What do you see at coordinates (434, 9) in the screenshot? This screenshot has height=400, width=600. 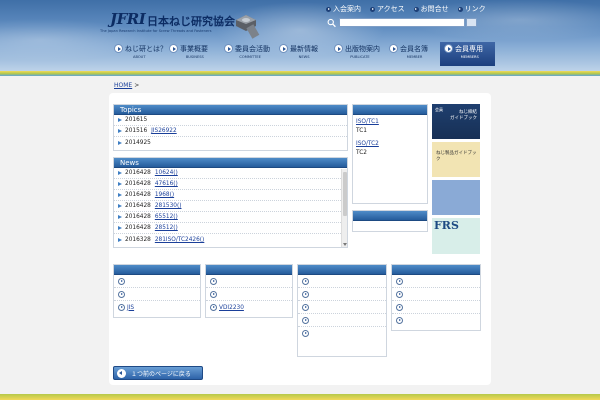 I see `top-link-label: お問合せ` at bounding box center [434, 9].